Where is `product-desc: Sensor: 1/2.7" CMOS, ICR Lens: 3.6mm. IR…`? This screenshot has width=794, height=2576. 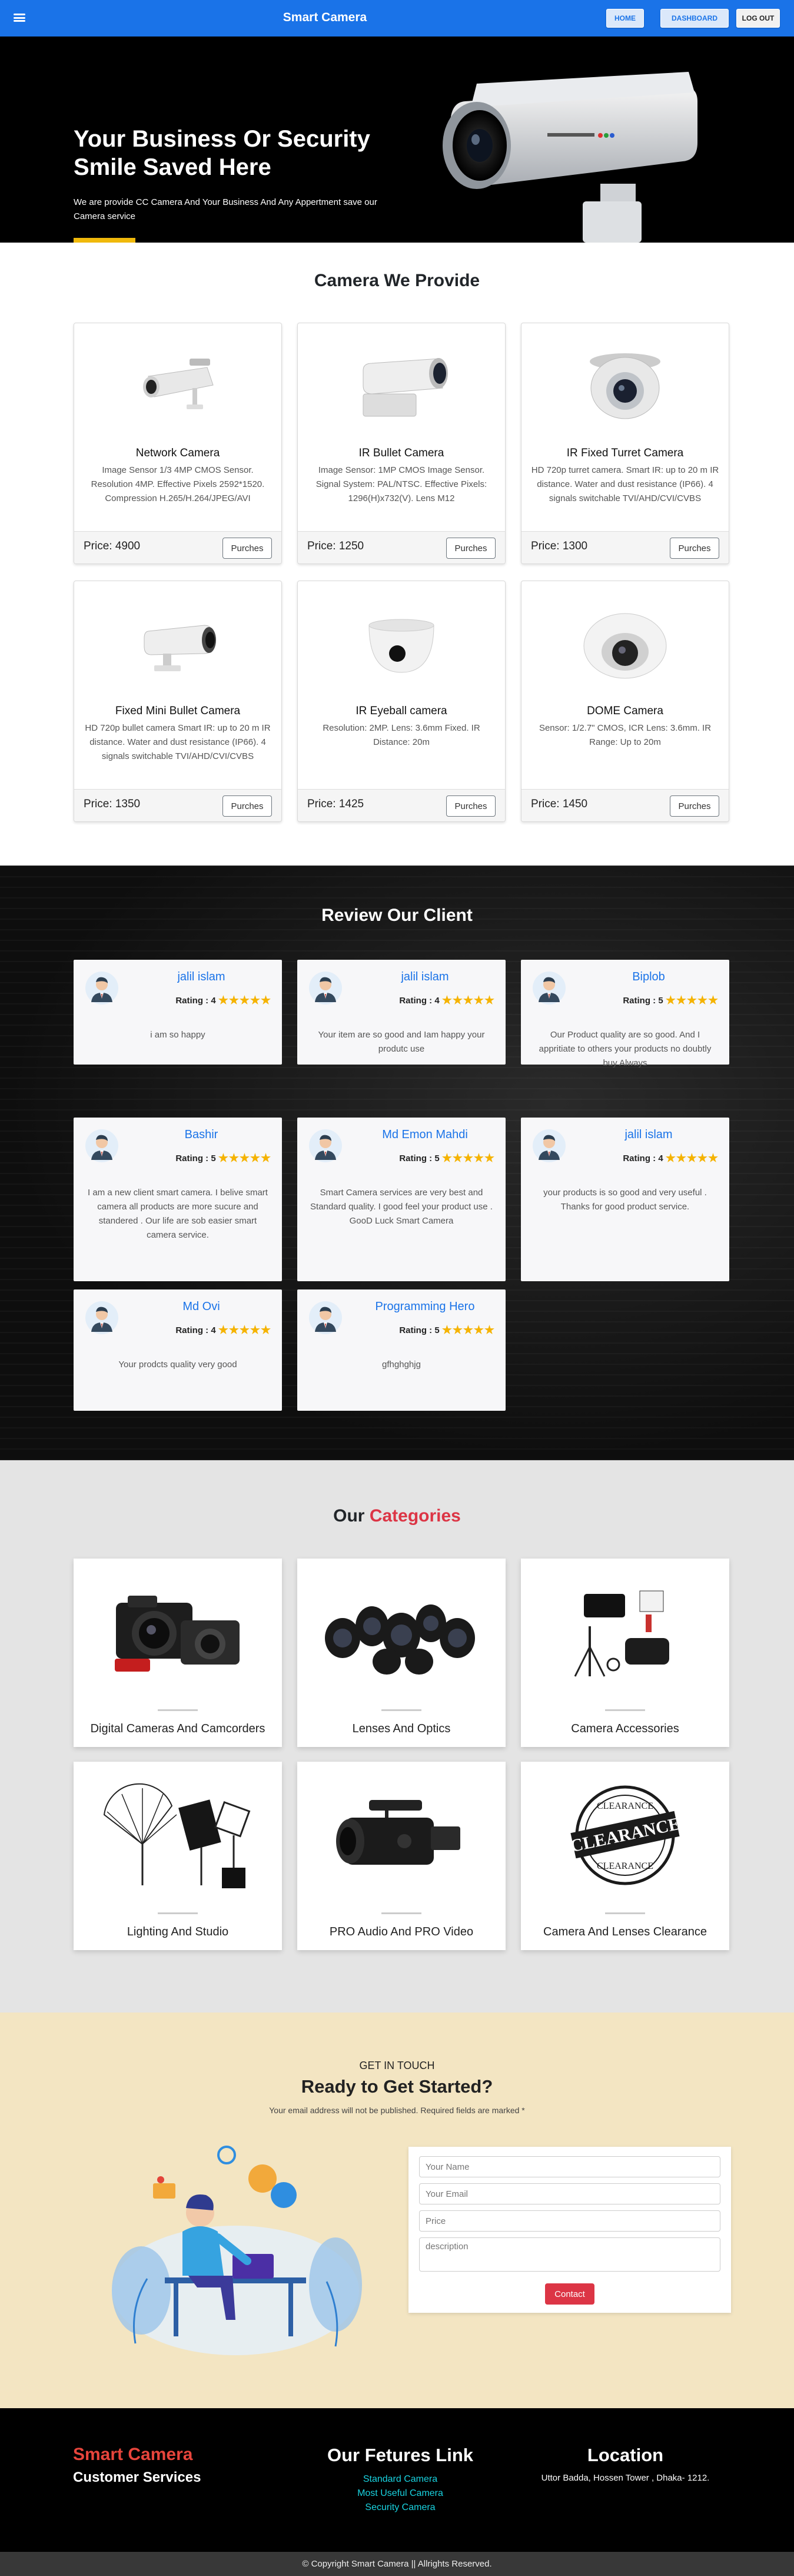 product-desc: Sensor: 1/2.7" CMOS, ICR Lens: 3.6mm. IR… is located at coordinates (625, 735).